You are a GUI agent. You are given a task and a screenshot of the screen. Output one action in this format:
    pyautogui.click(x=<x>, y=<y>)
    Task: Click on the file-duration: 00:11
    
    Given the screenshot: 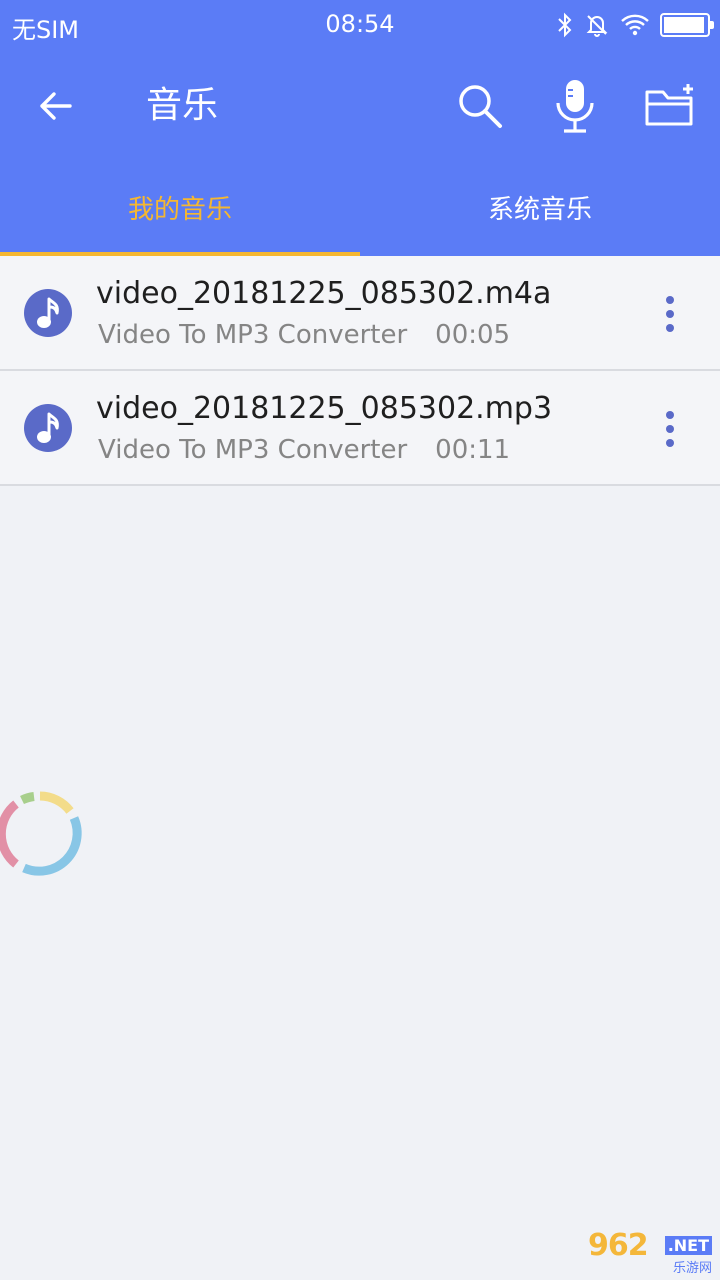 What is the action you would take?
    pyautogui.click(x=473, y=450)
    